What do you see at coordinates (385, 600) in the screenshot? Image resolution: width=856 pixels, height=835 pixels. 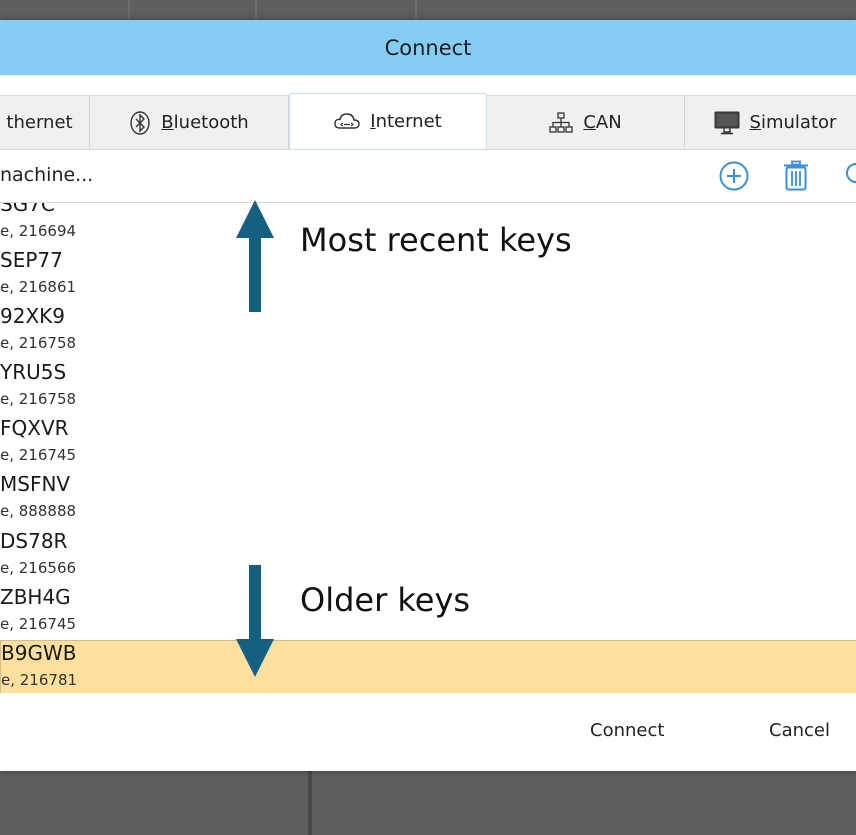 I see `annotation-older: Older keys` at bounding box center [385, 600].